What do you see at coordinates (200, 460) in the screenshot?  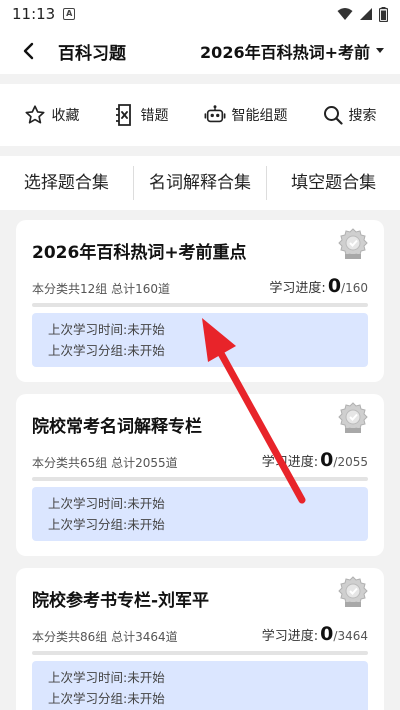 I see `card-stats: 本分类共65组 总计2055道 学习进度: 0/2055` at bounding box center [200, 460].